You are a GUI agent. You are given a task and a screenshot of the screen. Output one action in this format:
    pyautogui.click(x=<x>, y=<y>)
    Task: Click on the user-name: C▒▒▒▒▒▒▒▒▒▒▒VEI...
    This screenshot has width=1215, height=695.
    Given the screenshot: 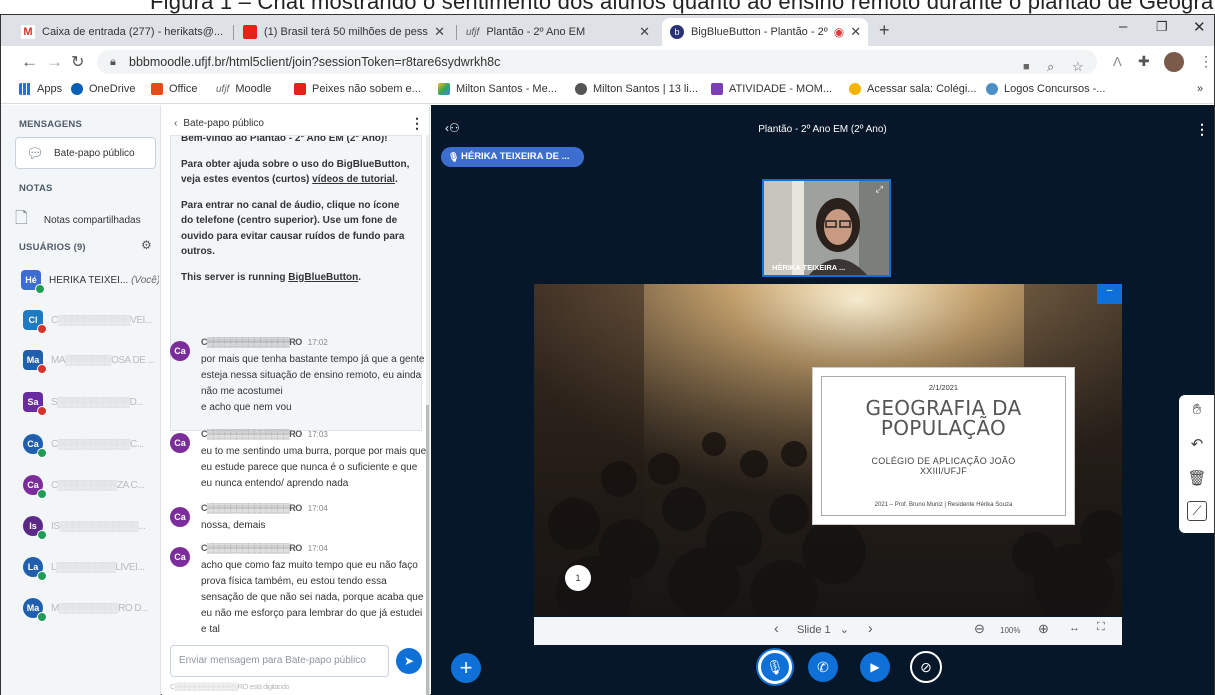 What is the action you would take?
    pyautogui.click(x=101, y=320)
    